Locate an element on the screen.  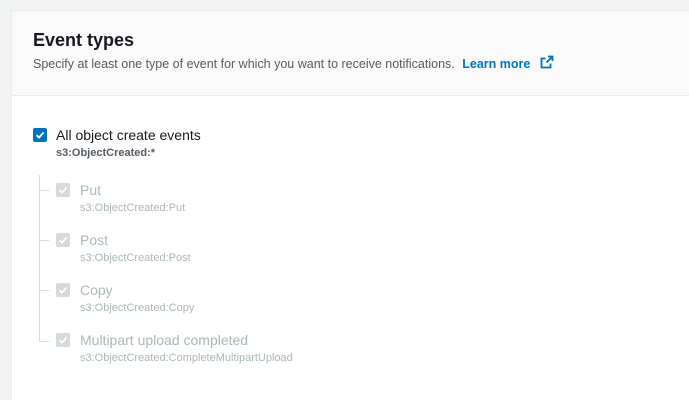
checkbox-multipart-upload is located at coordinates (63, 340).